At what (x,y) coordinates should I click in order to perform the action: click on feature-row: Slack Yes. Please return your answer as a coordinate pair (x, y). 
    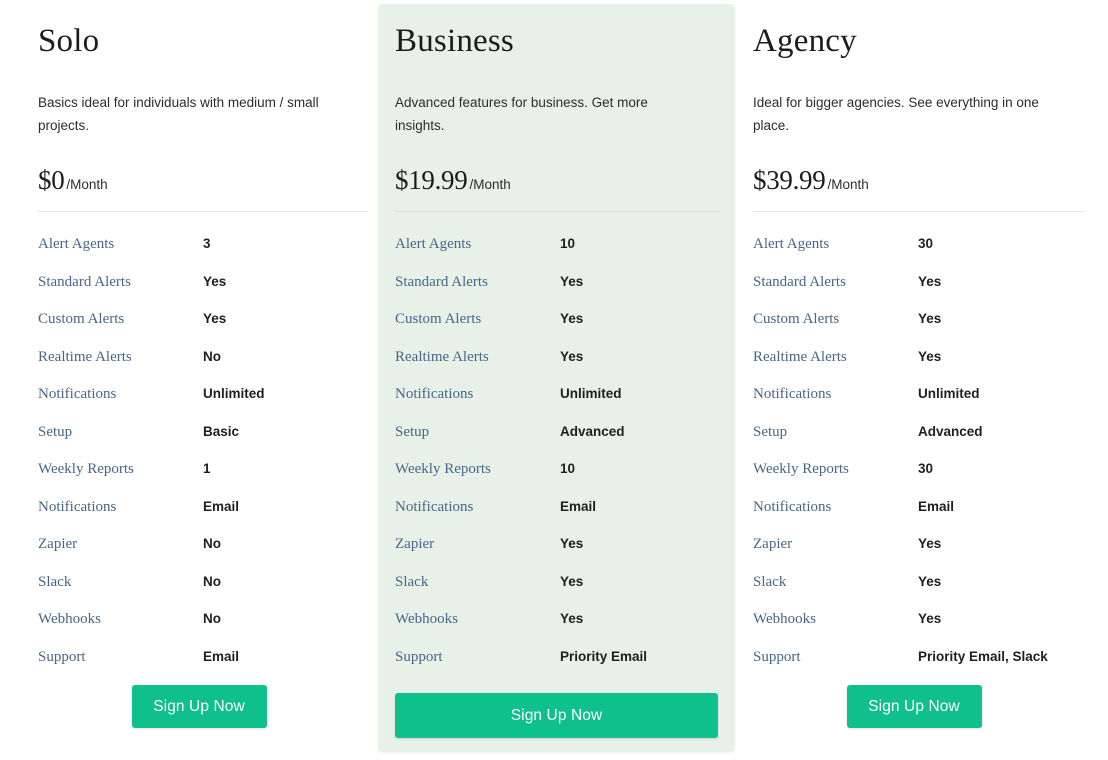
    Looking at the image, I should click on (557, 593).